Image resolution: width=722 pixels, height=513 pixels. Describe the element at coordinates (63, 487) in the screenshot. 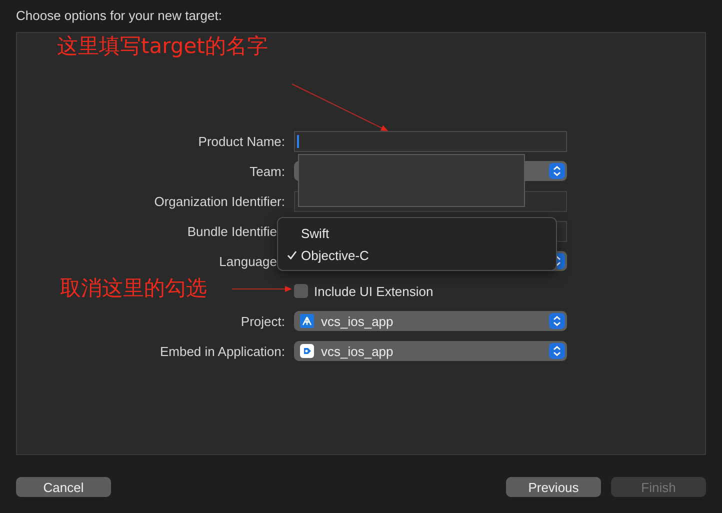

I see `dialog-button: Cancel` at that location.